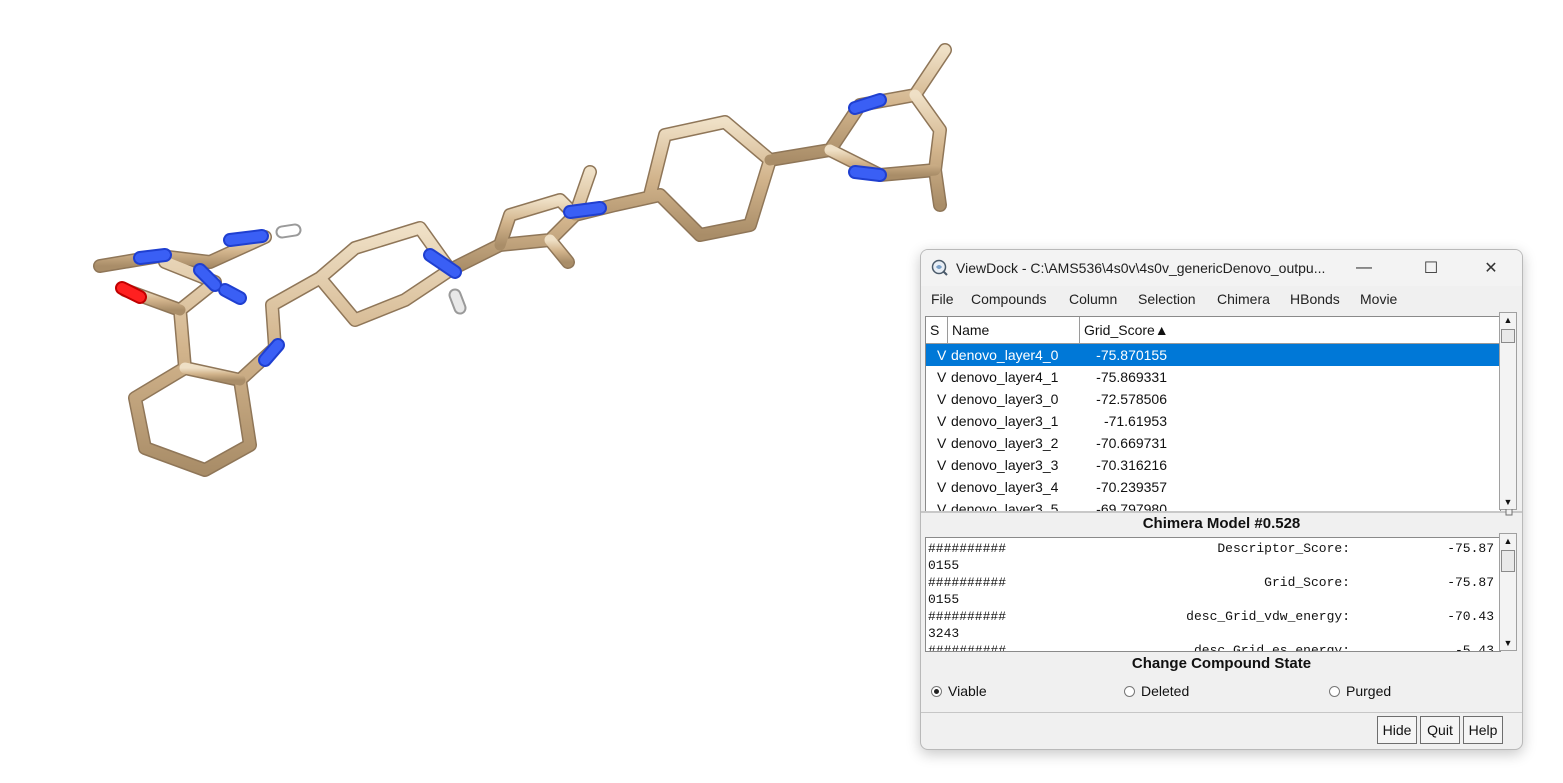 The image size is (1563, 783). Describe the element at coordinates (1508, 502) in the screenshot. I see `scroll-down-icon: ▼` at that location.